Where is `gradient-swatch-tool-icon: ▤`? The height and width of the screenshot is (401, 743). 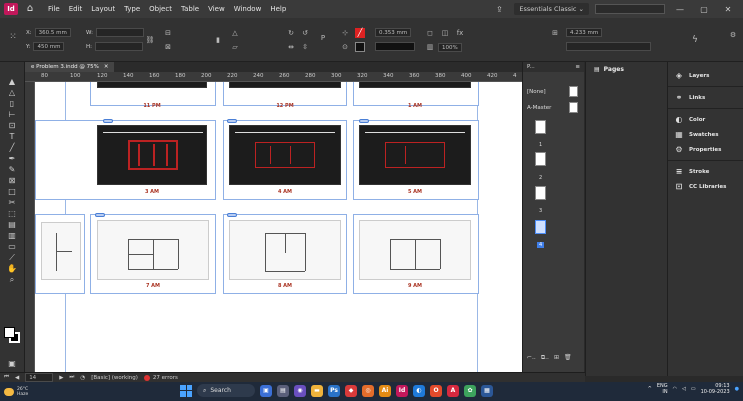 gradient-swatch-tool-icon: ▤ is located at coordinates (12, 224).